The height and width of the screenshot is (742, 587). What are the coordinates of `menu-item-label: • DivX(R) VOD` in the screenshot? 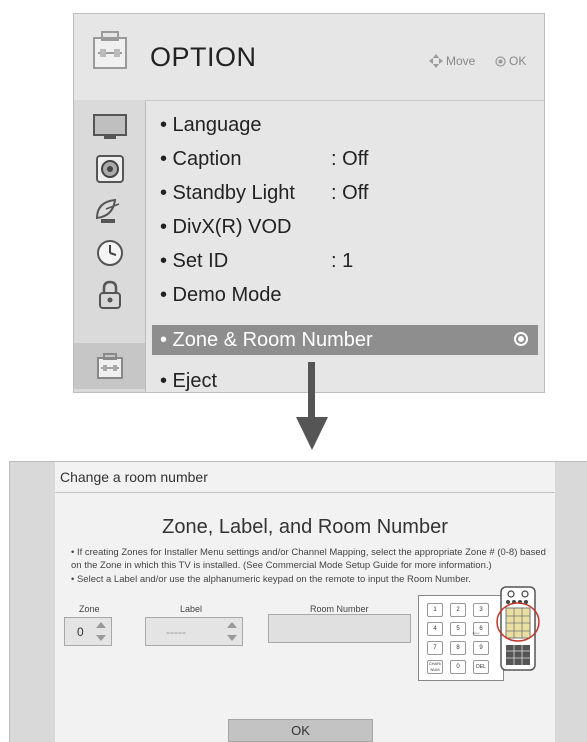 It's located at (226, 227).